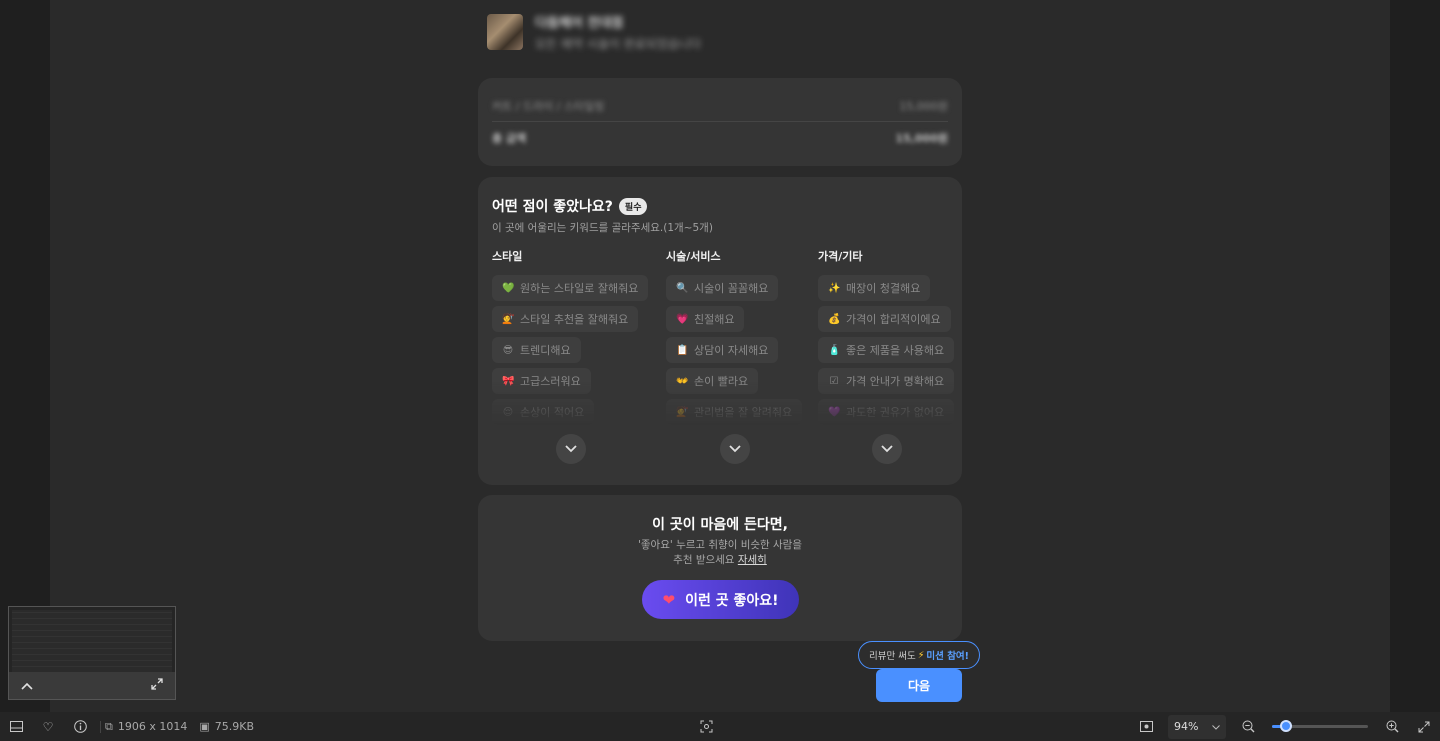 The height and width of the screenshot is (741, 1440). What do you see at coordinates (550, 381) in the screenshot?
I see `keyword-chip-label: 고급스러워요` at bounding box center [550, 381].